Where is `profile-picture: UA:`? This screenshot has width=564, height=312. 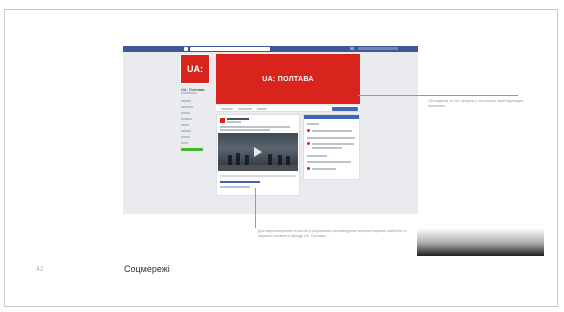 profile-picture: UA: is located at coordinates (195, 69).